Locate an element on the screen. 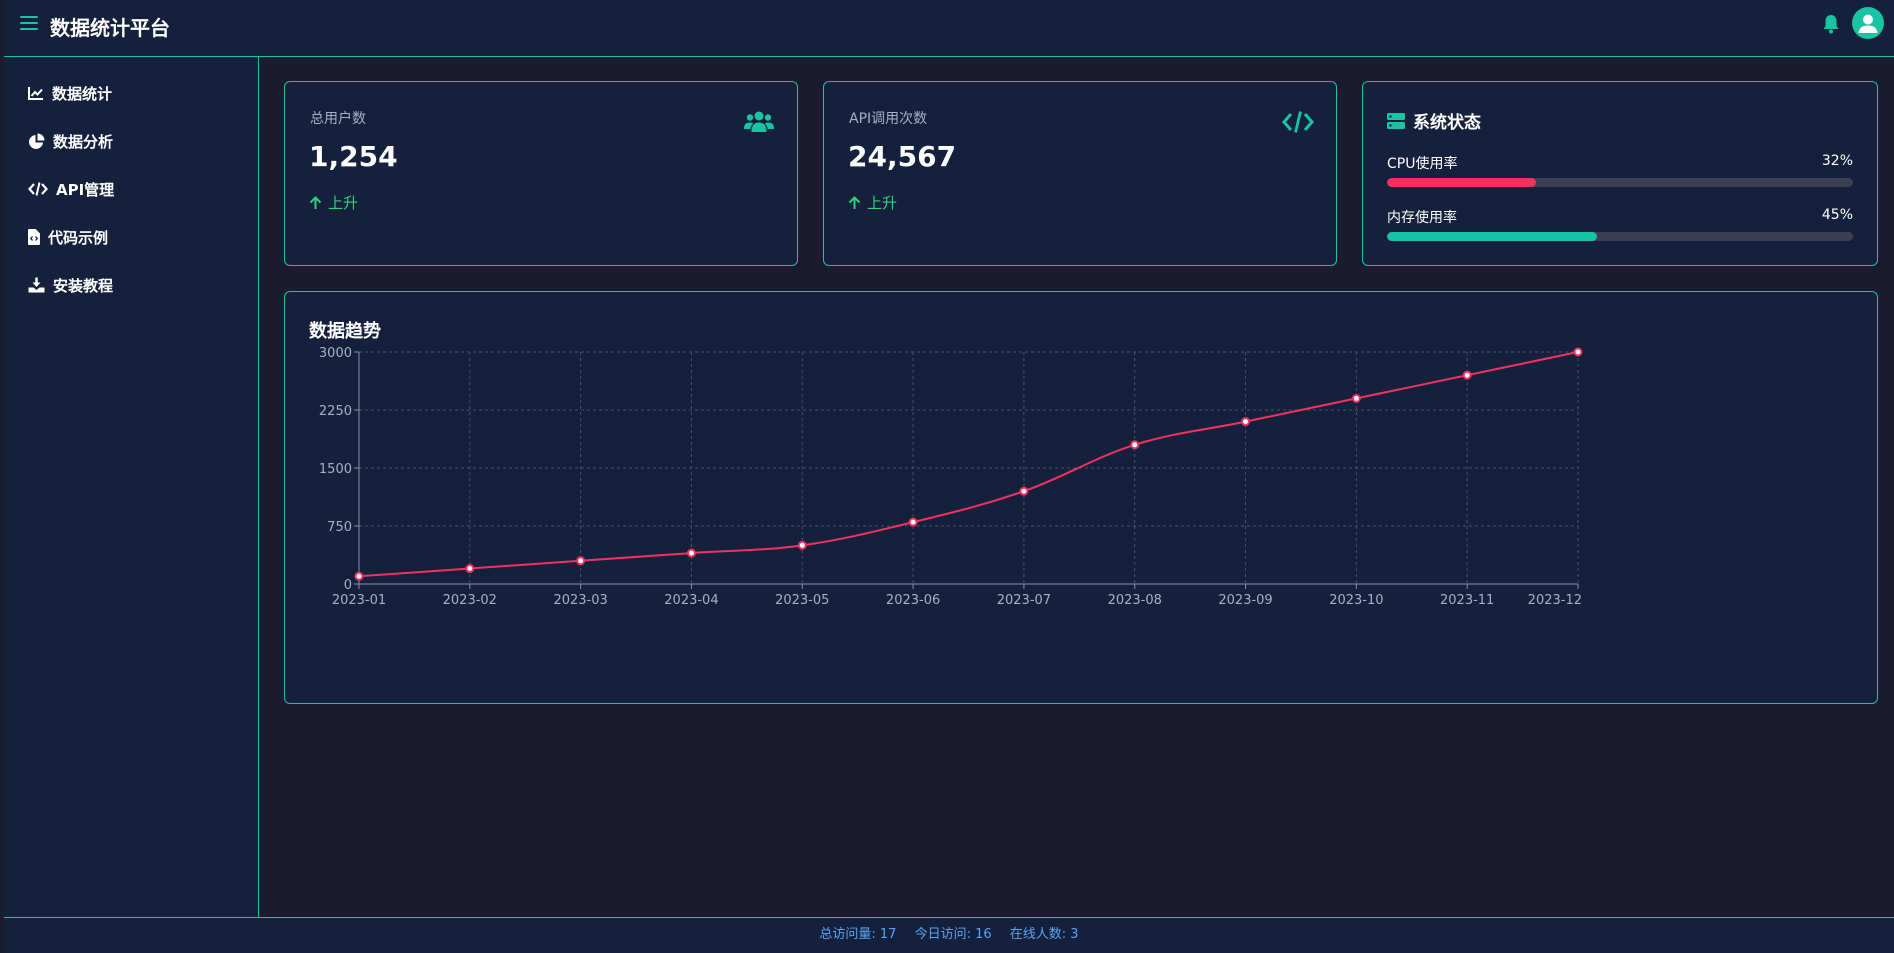  sidebar-item-install-guide: 安装教程 is located at coordinates (70, 285).